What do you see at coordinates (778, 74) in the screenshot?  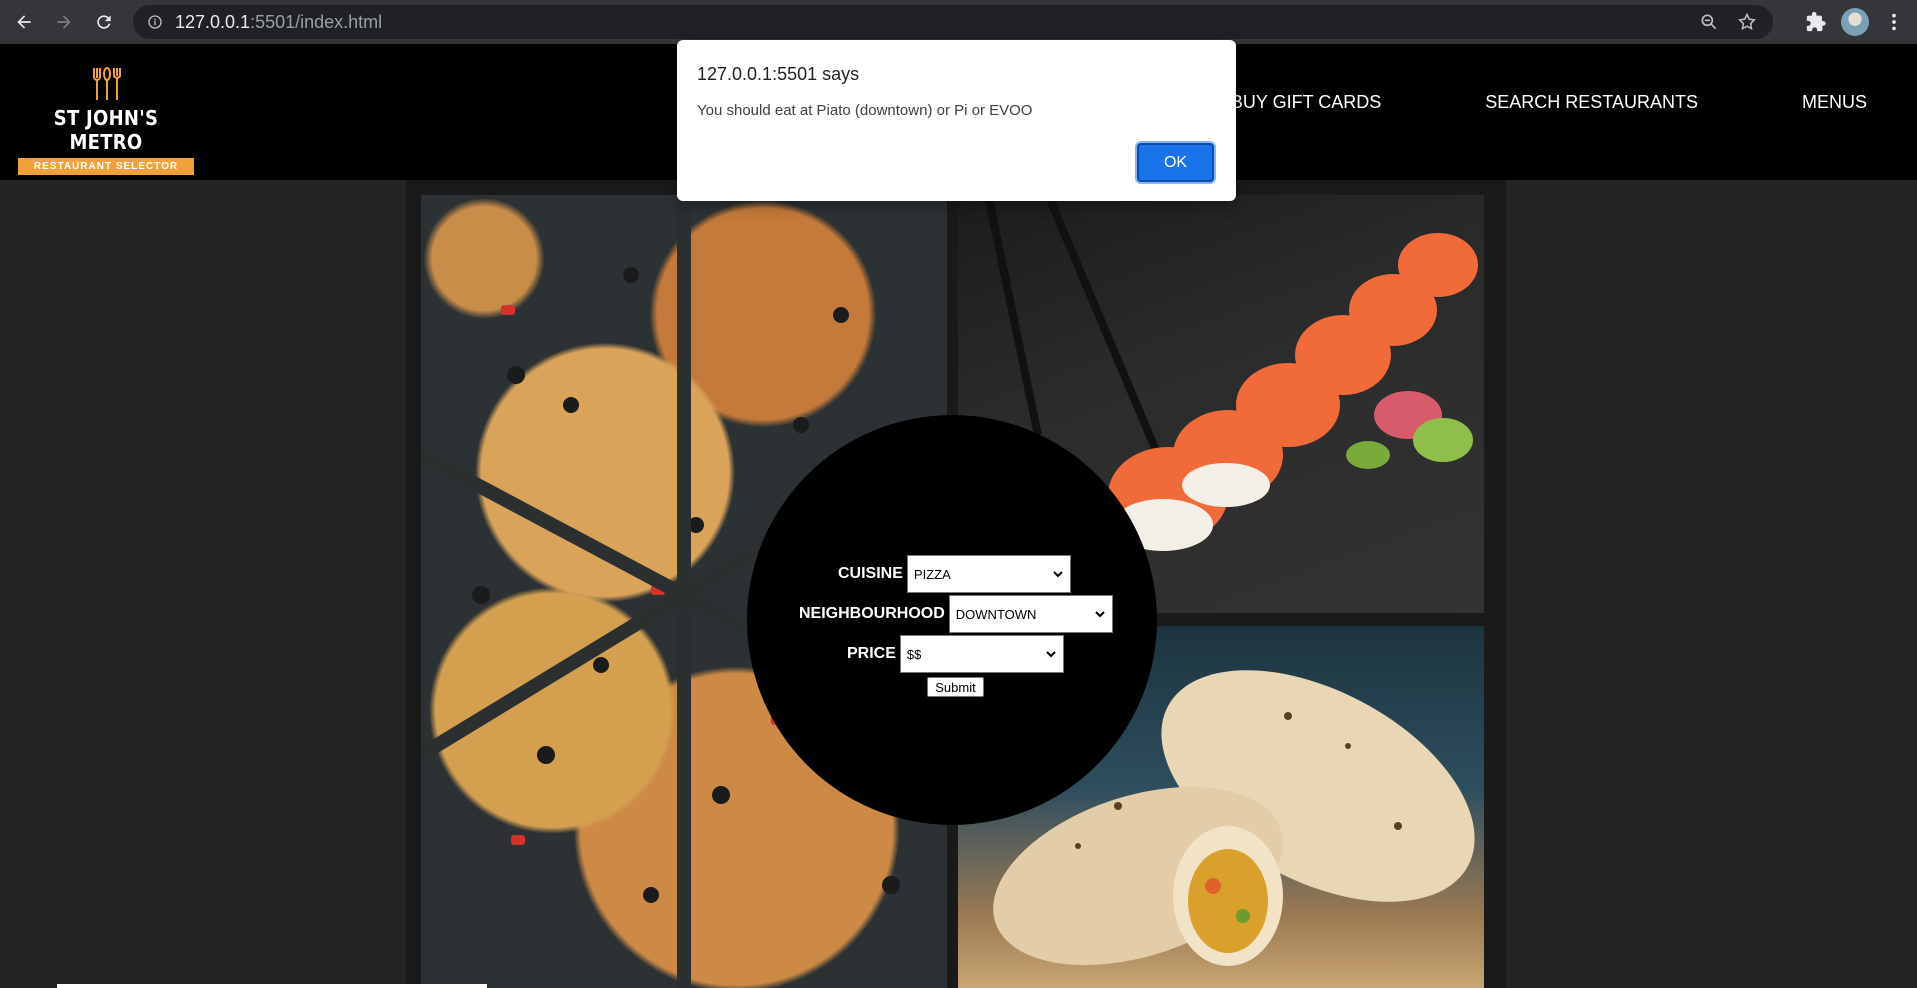 I see `dialog-title: 127.0.0.1:5501 says` at bounding box center [778, 74].